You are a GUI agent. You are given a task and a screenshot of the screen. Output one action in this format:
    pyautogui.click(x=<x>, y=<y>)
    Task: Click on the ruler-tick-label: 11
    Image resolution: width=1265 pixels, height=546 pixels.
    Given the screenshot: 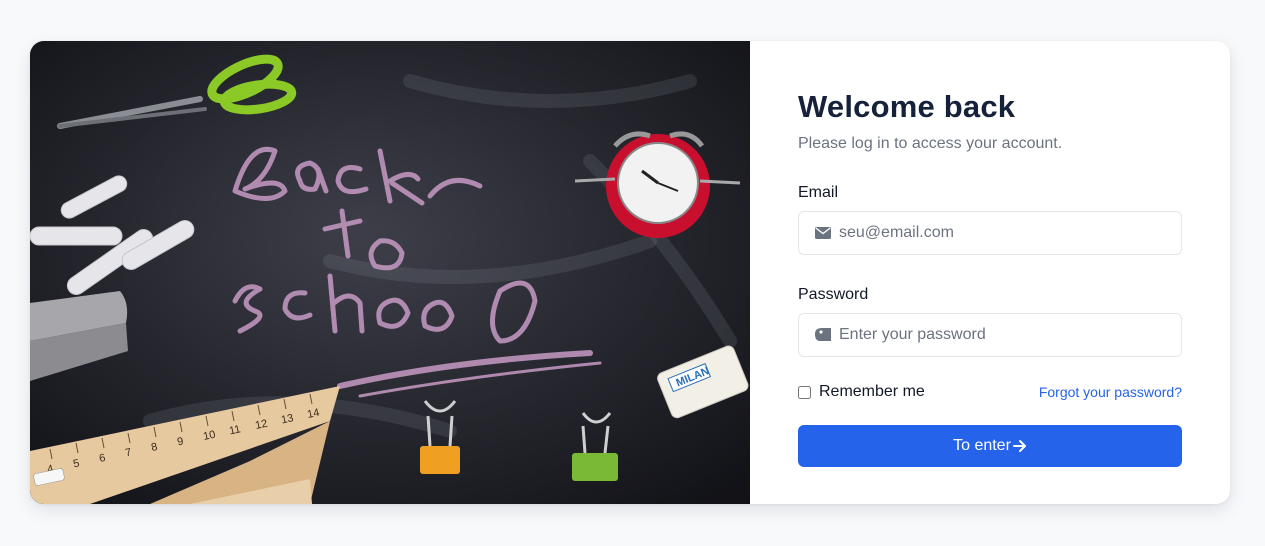 What is the action you would take?
    pyautogui.click(x=235, y=430)
    